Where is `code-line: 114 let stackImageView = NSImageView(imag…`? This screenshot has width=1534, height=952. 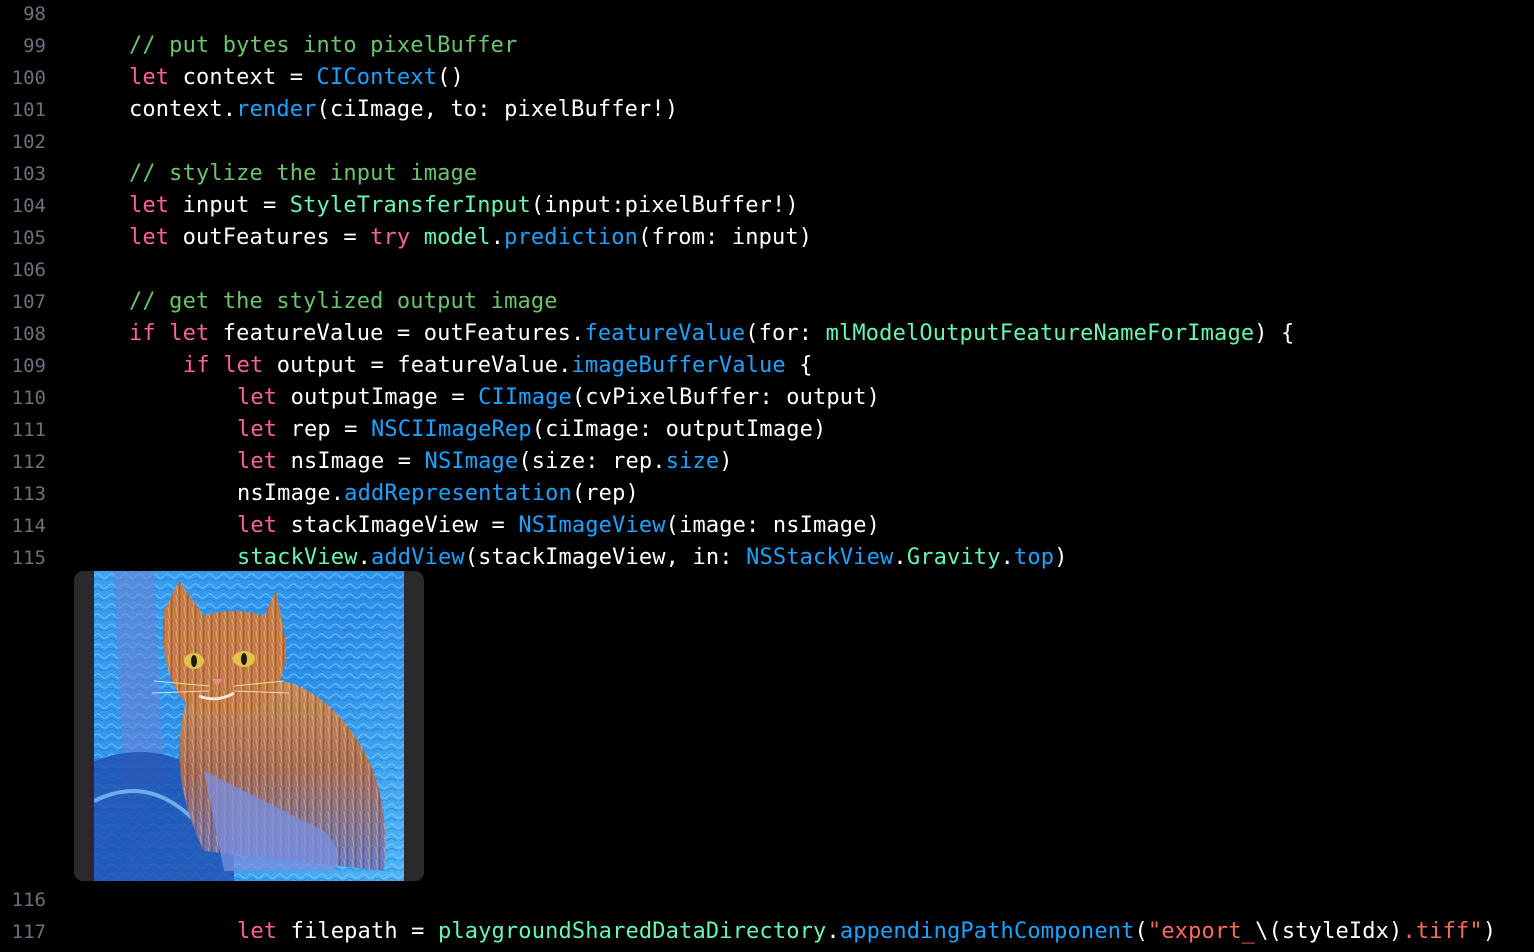
code-line: 114 let stackImageView = NSImageView(imag… is located at coordinates (767, 526).